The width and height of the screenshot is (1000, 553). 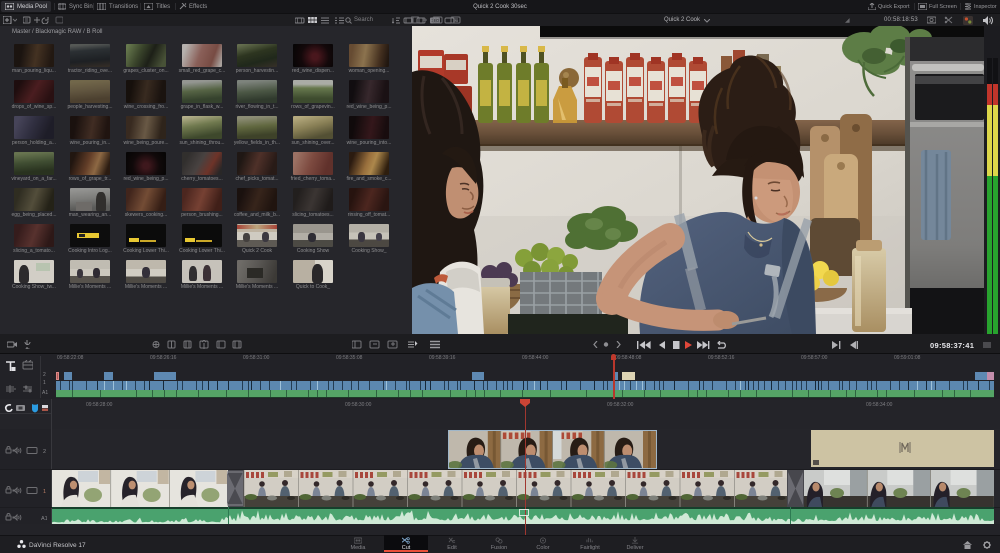 What do you see at coordinates (44, 491) in the screenshot?
I see `svg-text: 1` at bounding box center [44, 491].